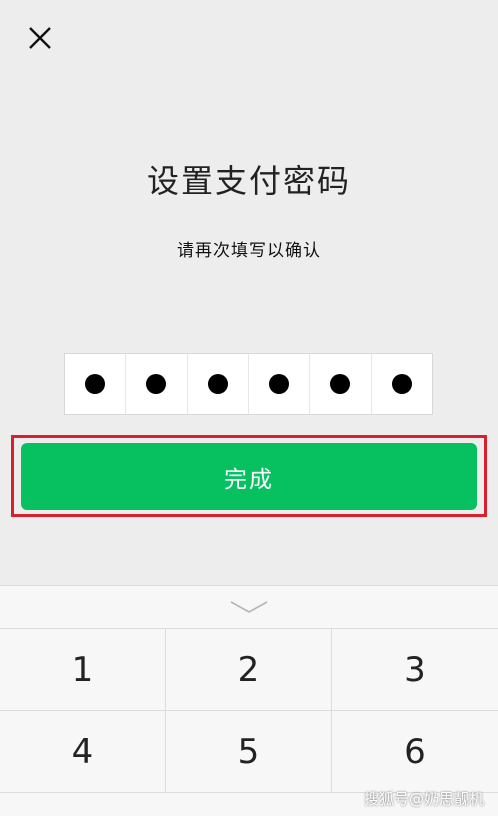 The image size is (498, 816). What do you see at coordinates (248, 181) in the screenshot?
I see `page-title: 设置支付密码` at bounding box center [248, 181].